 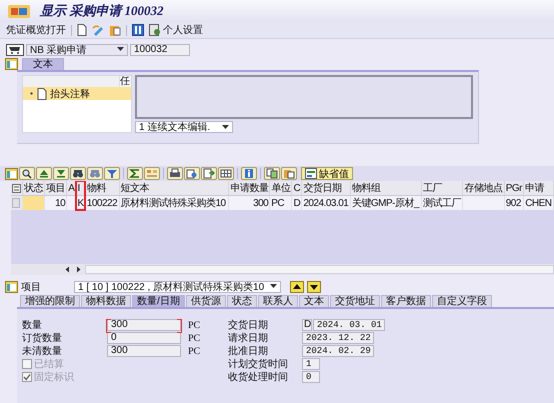 What do you see at coordinates (44, 173) in the screenshot?
I see `sort-ascending-icon` at bounding box center [44, 173].